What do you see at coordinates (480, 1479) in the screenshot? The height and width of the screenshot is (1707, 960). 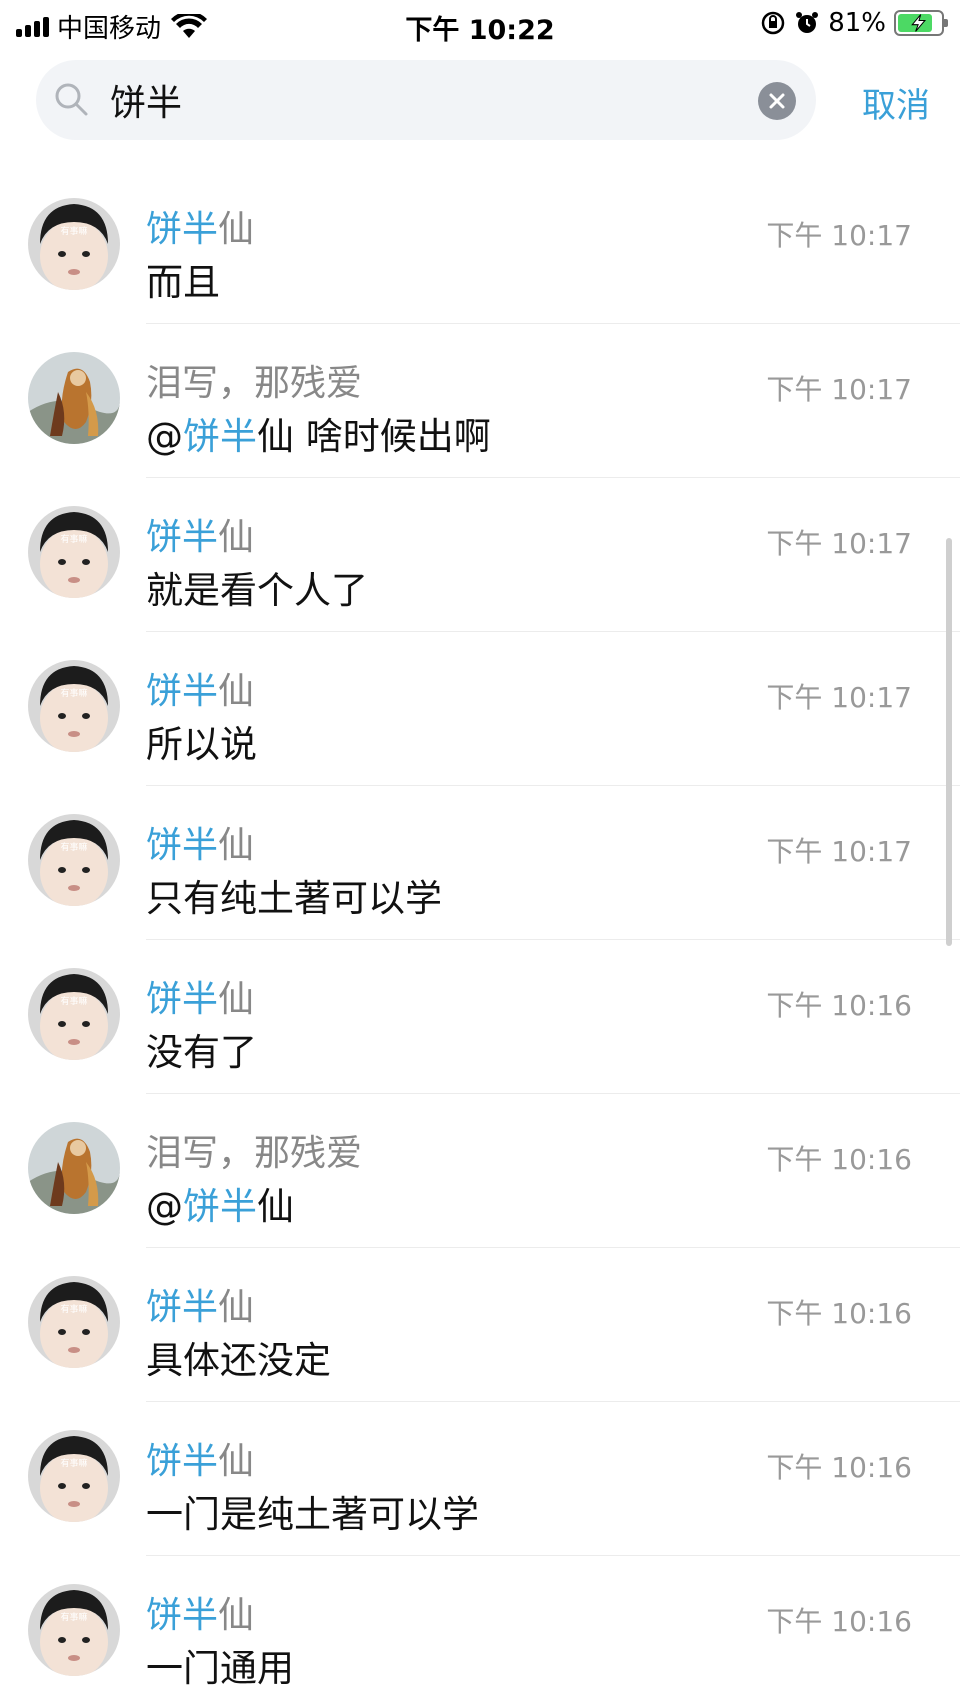 I see `list-item: 有事嘛 饼半仙一门是纯土著可以学 下午 10:16` at bounding box center [480, 1479].